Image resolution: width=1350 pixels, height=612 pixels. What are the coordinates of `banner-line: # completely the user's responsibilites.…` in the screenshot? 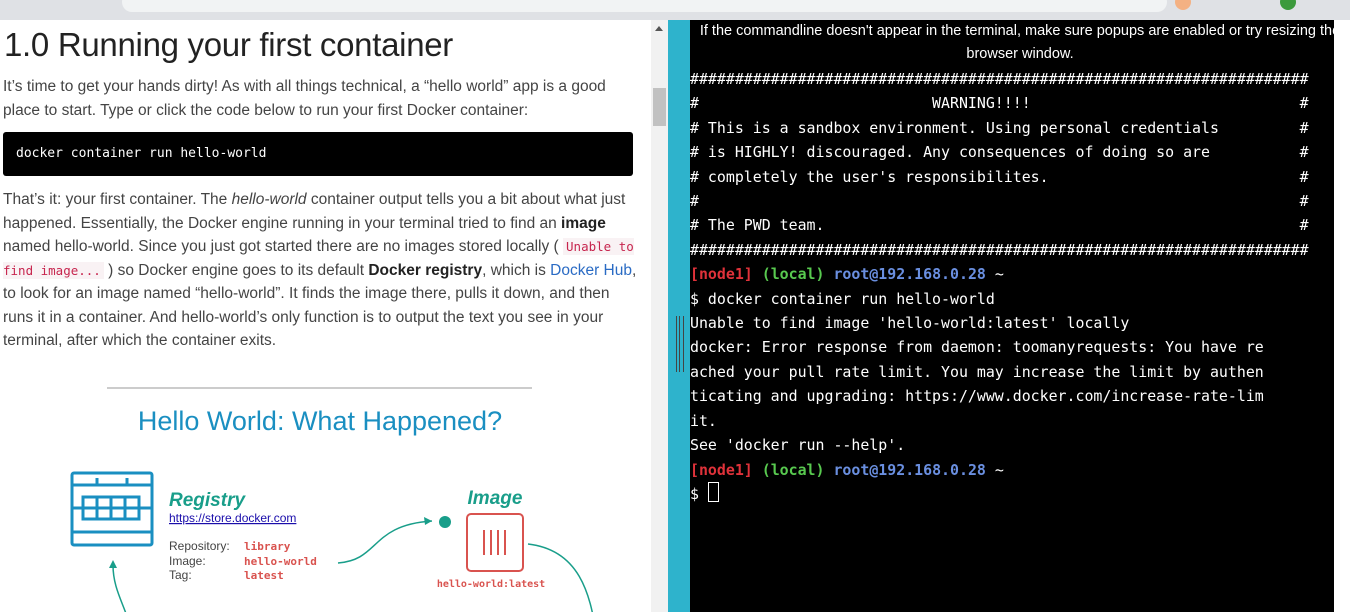 It's located at (999, 176).